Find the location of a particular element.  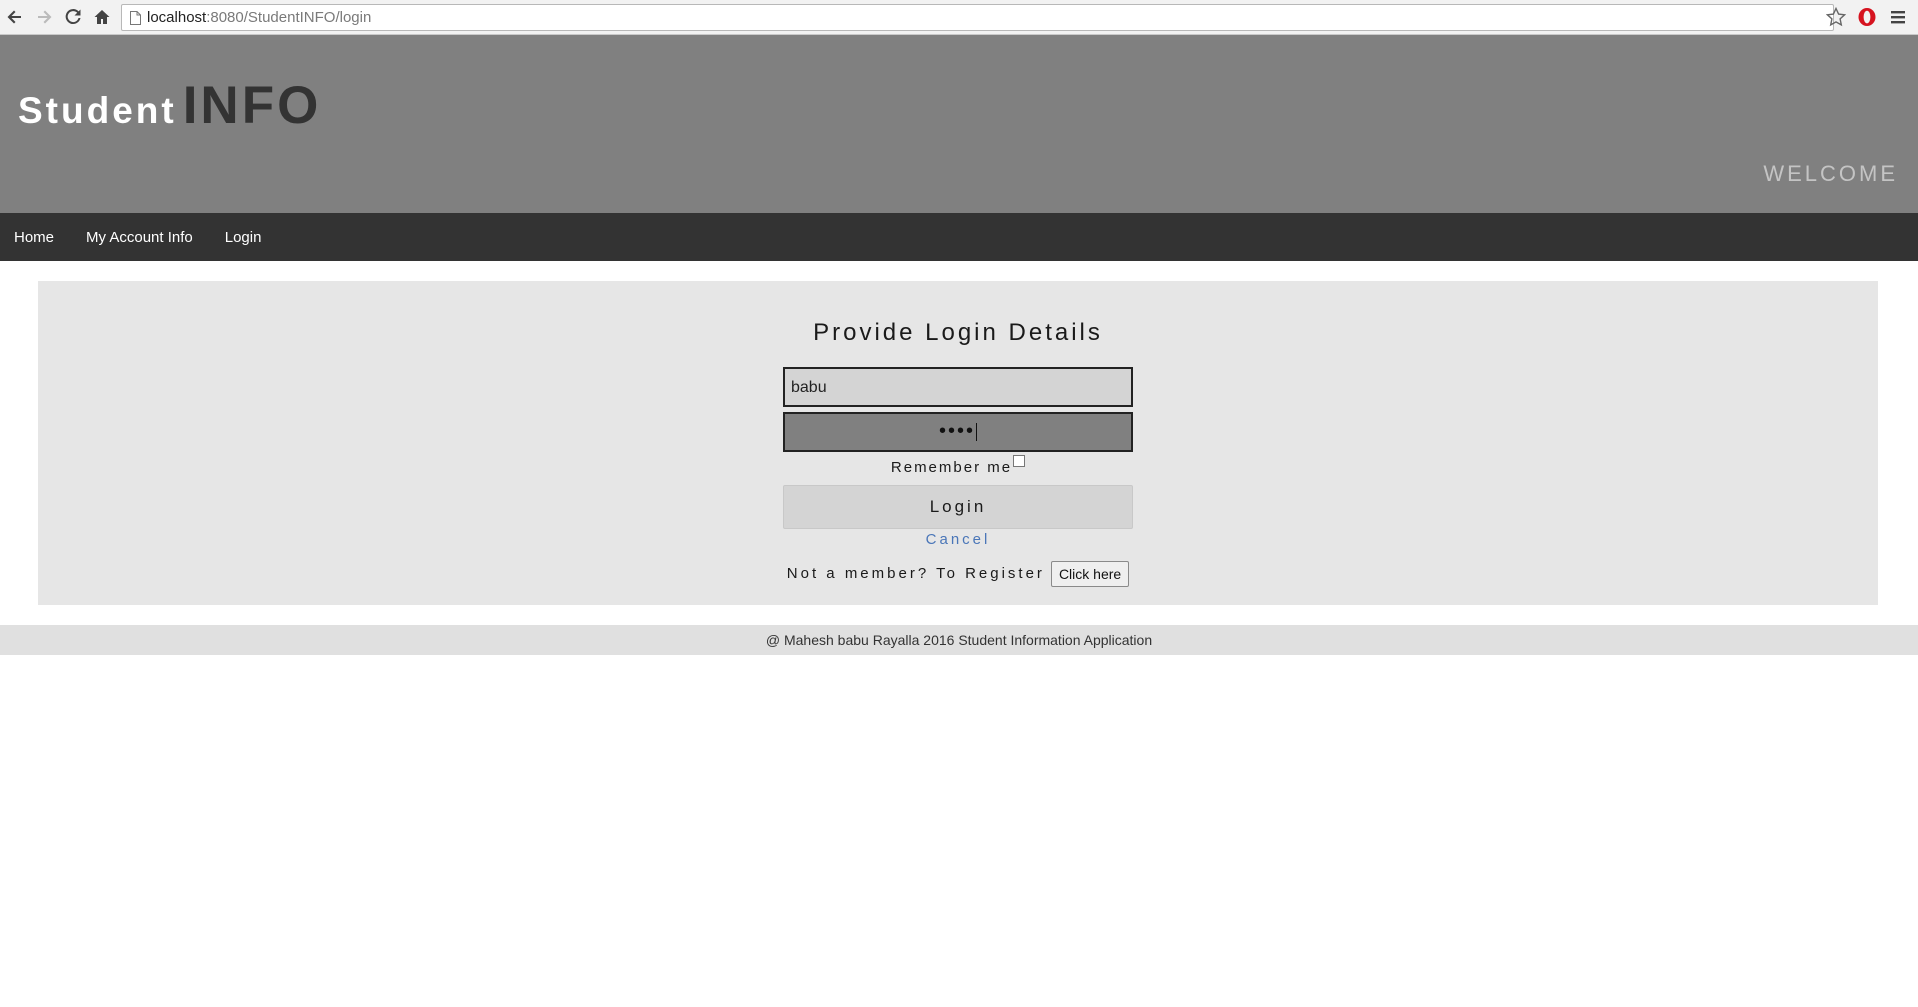

opera-icon is located at coordinates (1867, 17).